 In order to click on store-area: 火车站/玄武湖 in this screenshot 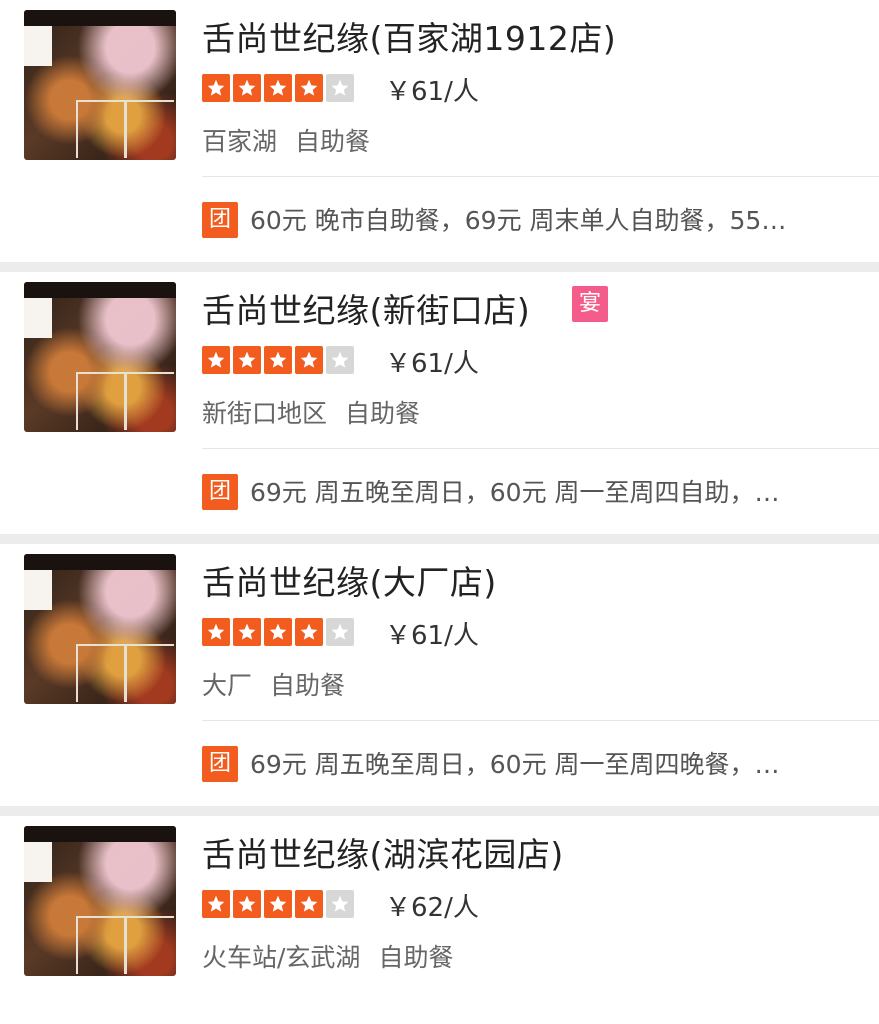, I will do `click(281, 957)`.